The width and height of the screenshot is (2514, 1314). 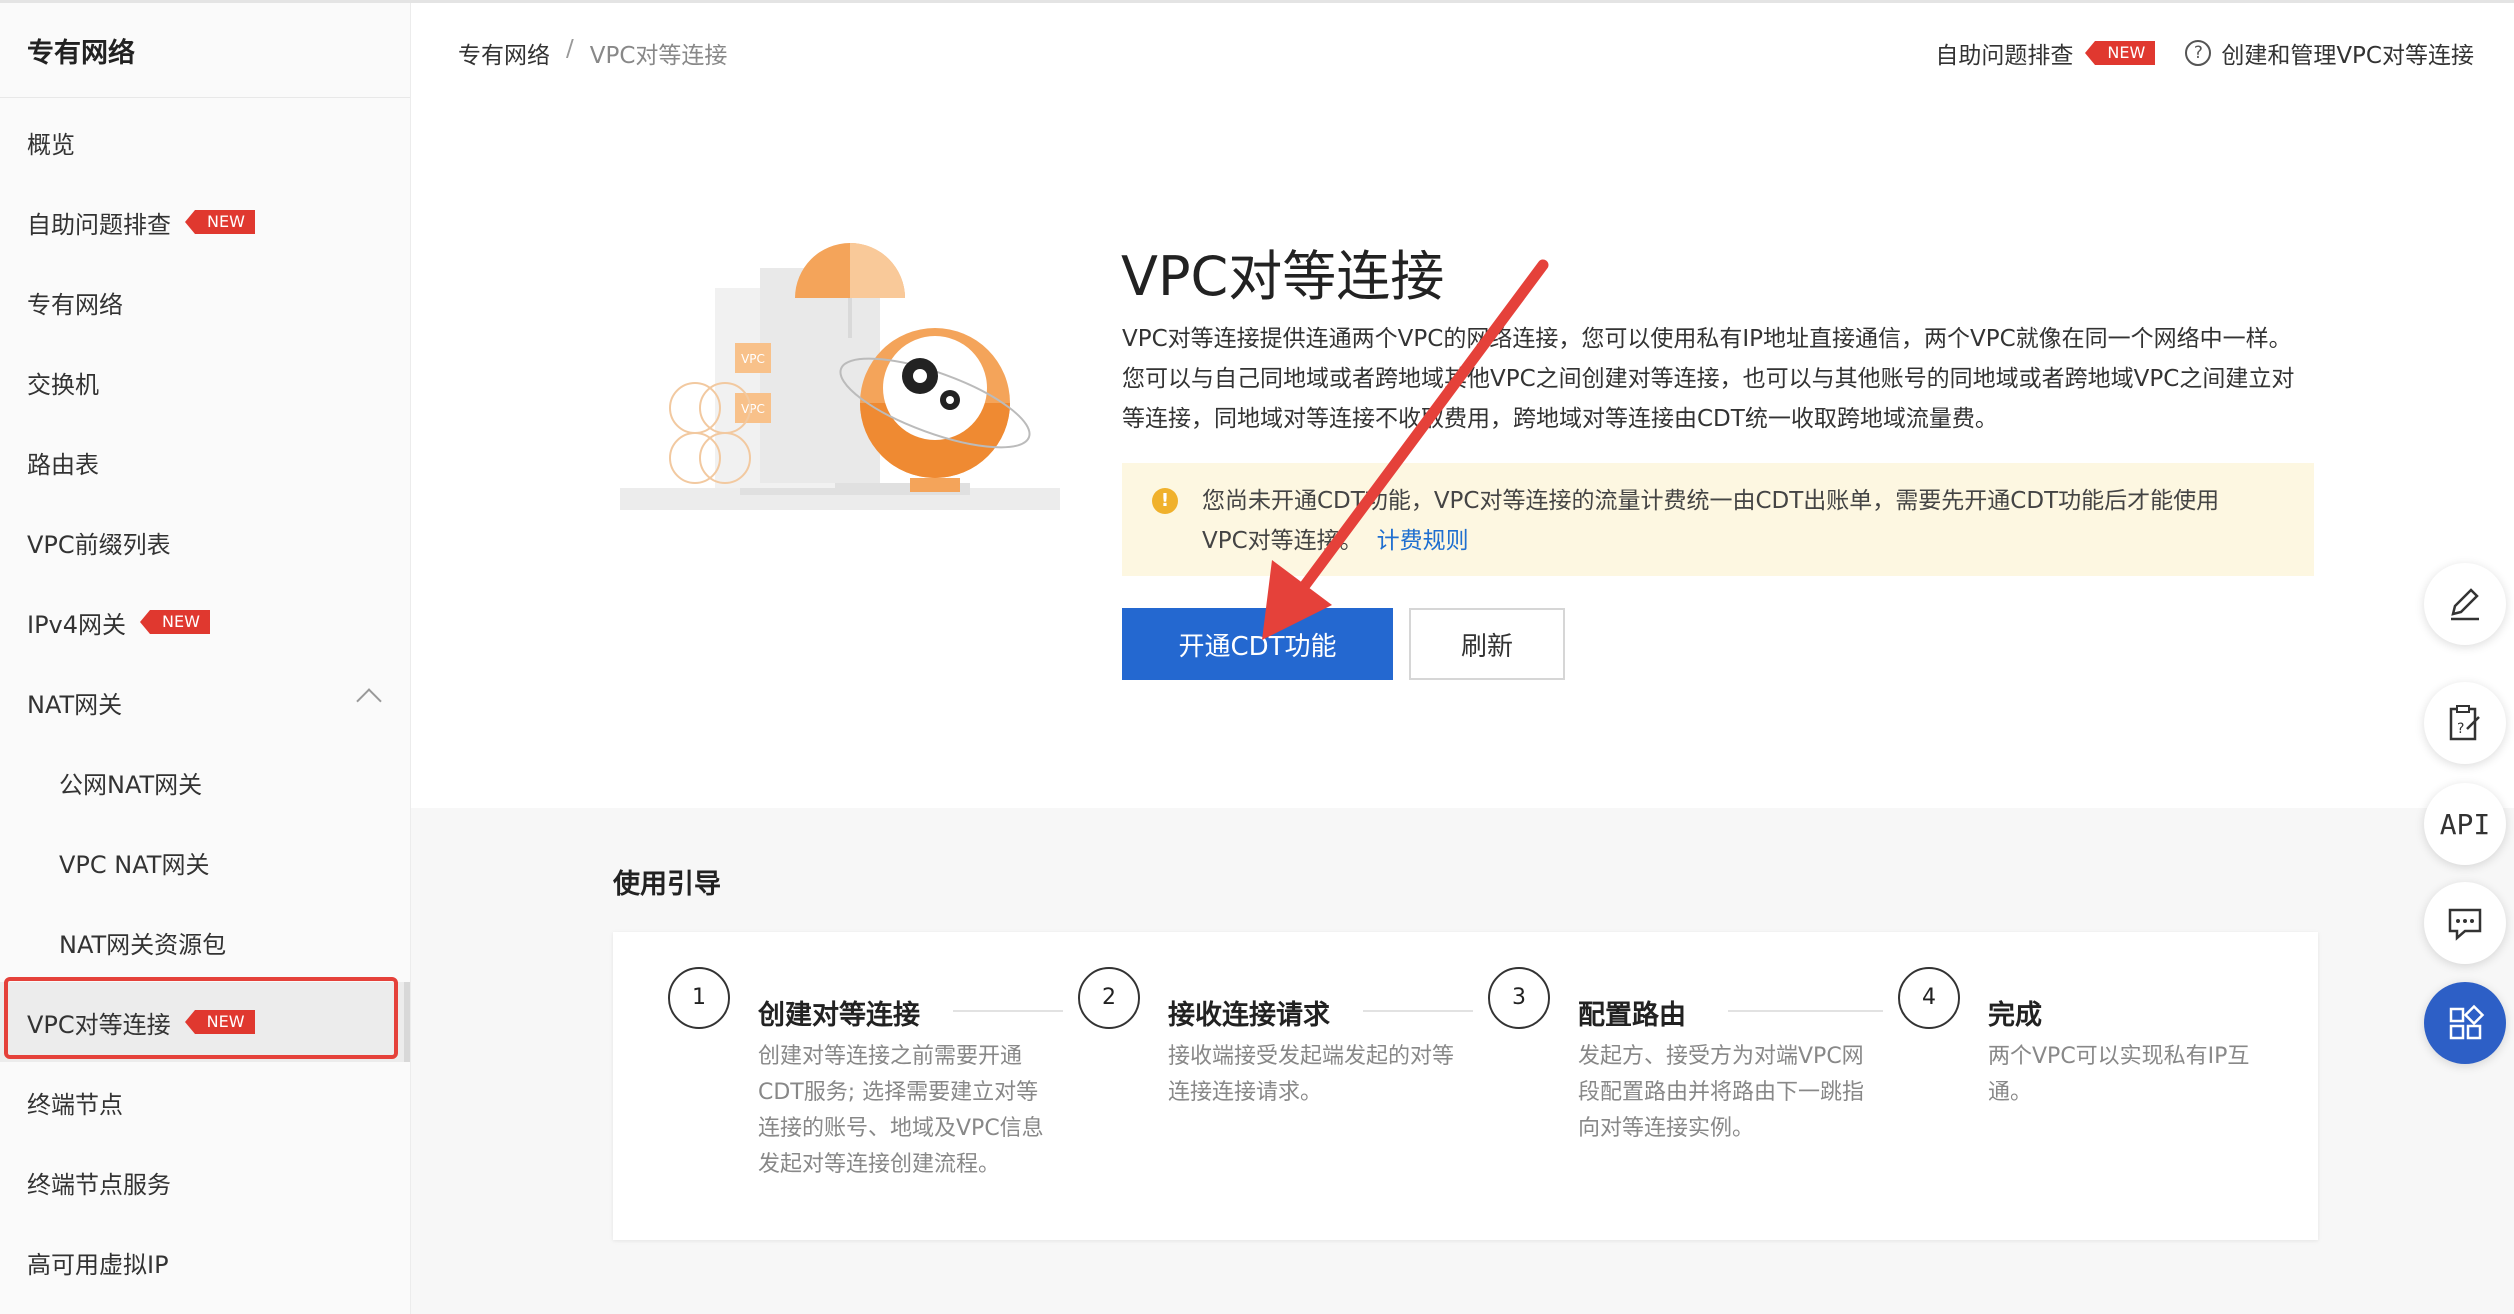 What do you see at coordinates (1632, 1015) in the screenshot?
I see `step-title: 配置路由` at bounding box center [1632, 1015].